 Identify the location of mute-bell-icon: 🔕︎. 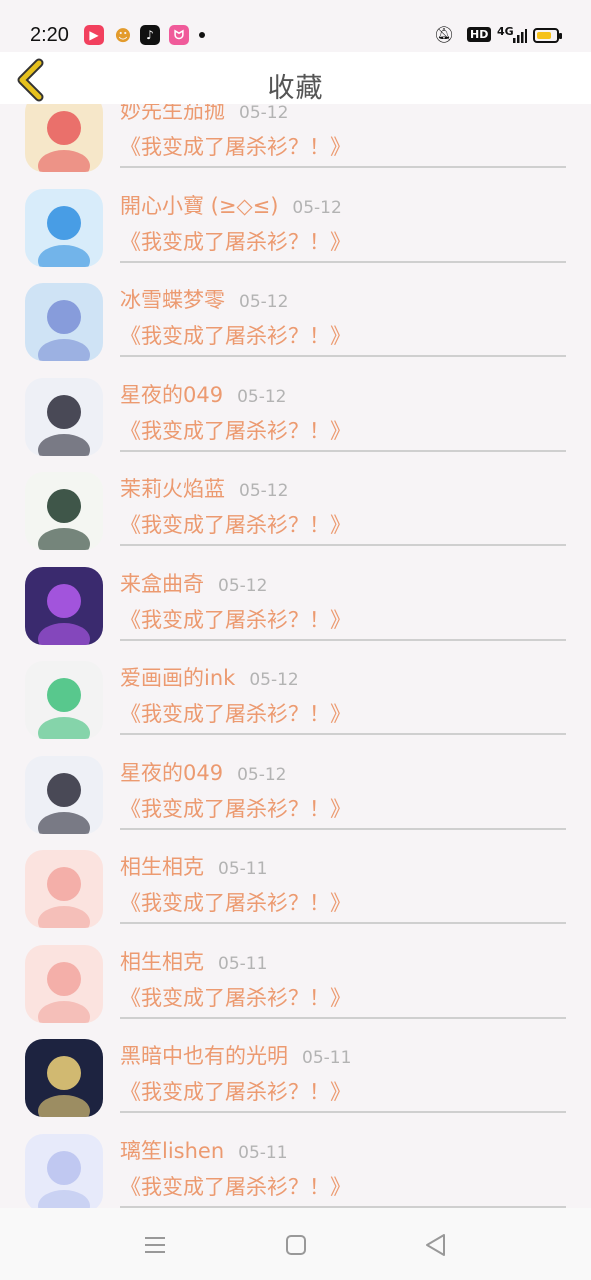
(444, 34).